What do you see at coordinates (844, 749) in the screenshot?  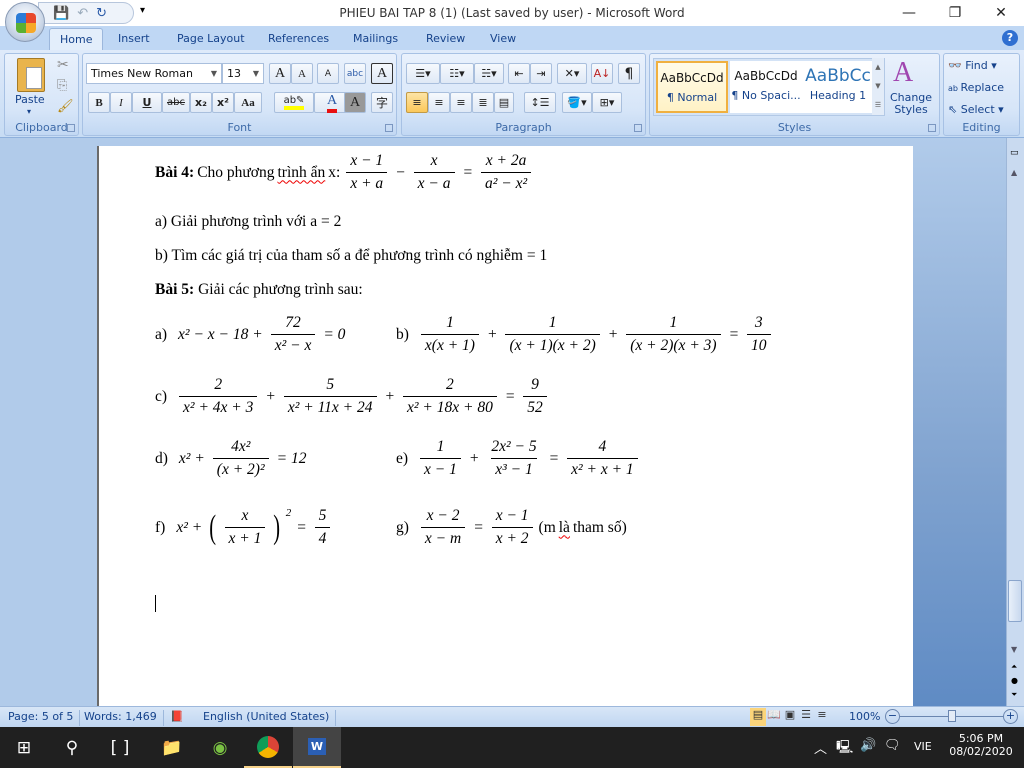 I see `network-icon: 🖳` at bounding box center [844, 749].